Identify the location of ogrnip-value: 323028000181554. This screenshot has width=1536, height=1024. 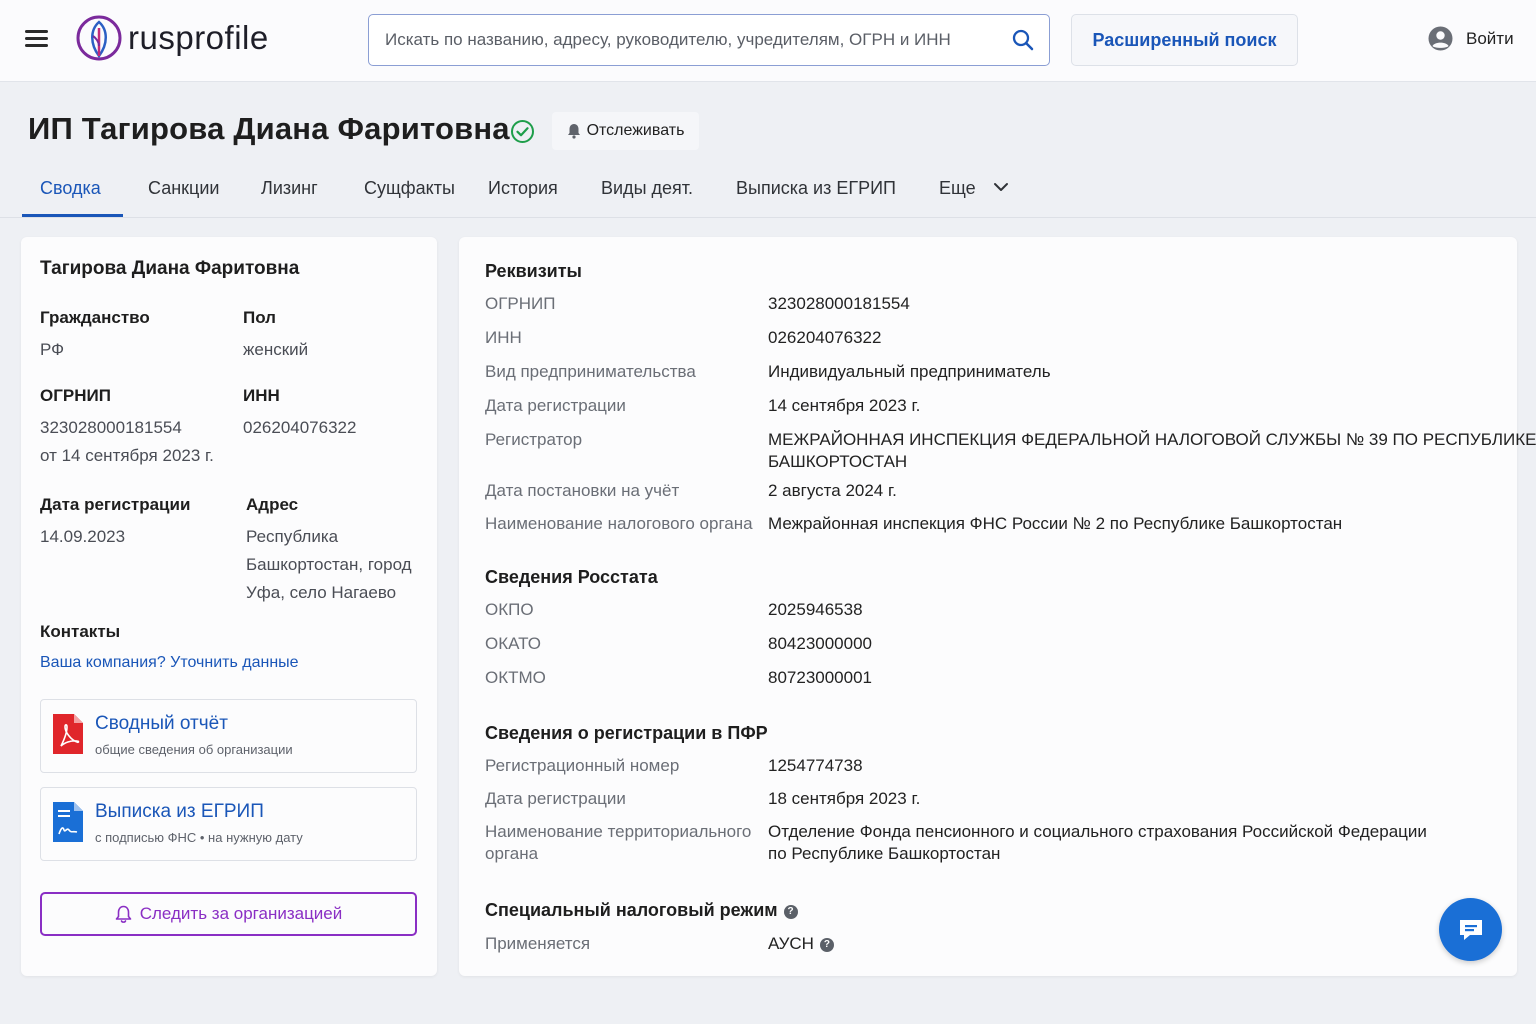
(111, 427).